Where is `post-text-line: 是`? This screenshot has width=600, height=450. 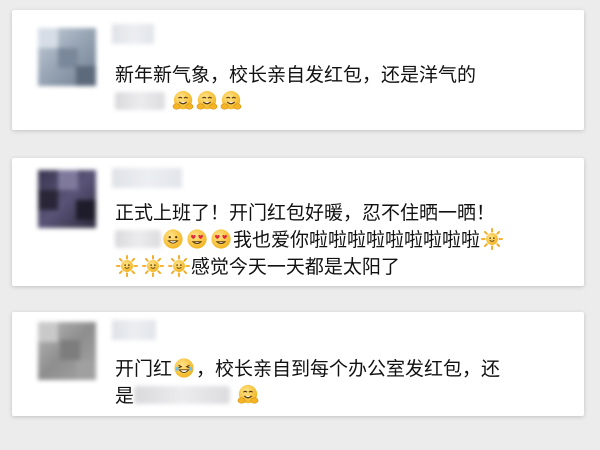
post-text-line: 是 is located at coordinates (125, 396).